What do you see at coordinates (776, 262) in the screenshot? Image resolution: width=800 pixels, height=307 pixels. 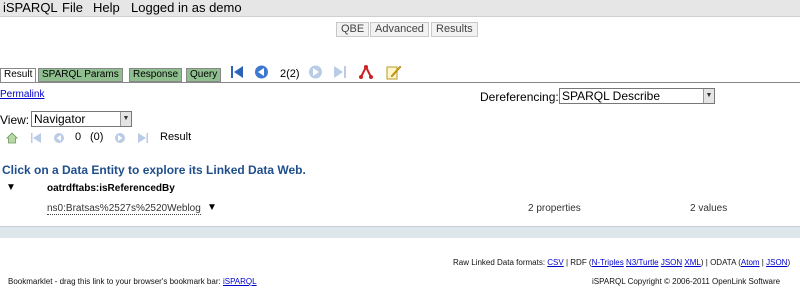 I see `json-odata-link: JSON` at bounding box center [776, 262].